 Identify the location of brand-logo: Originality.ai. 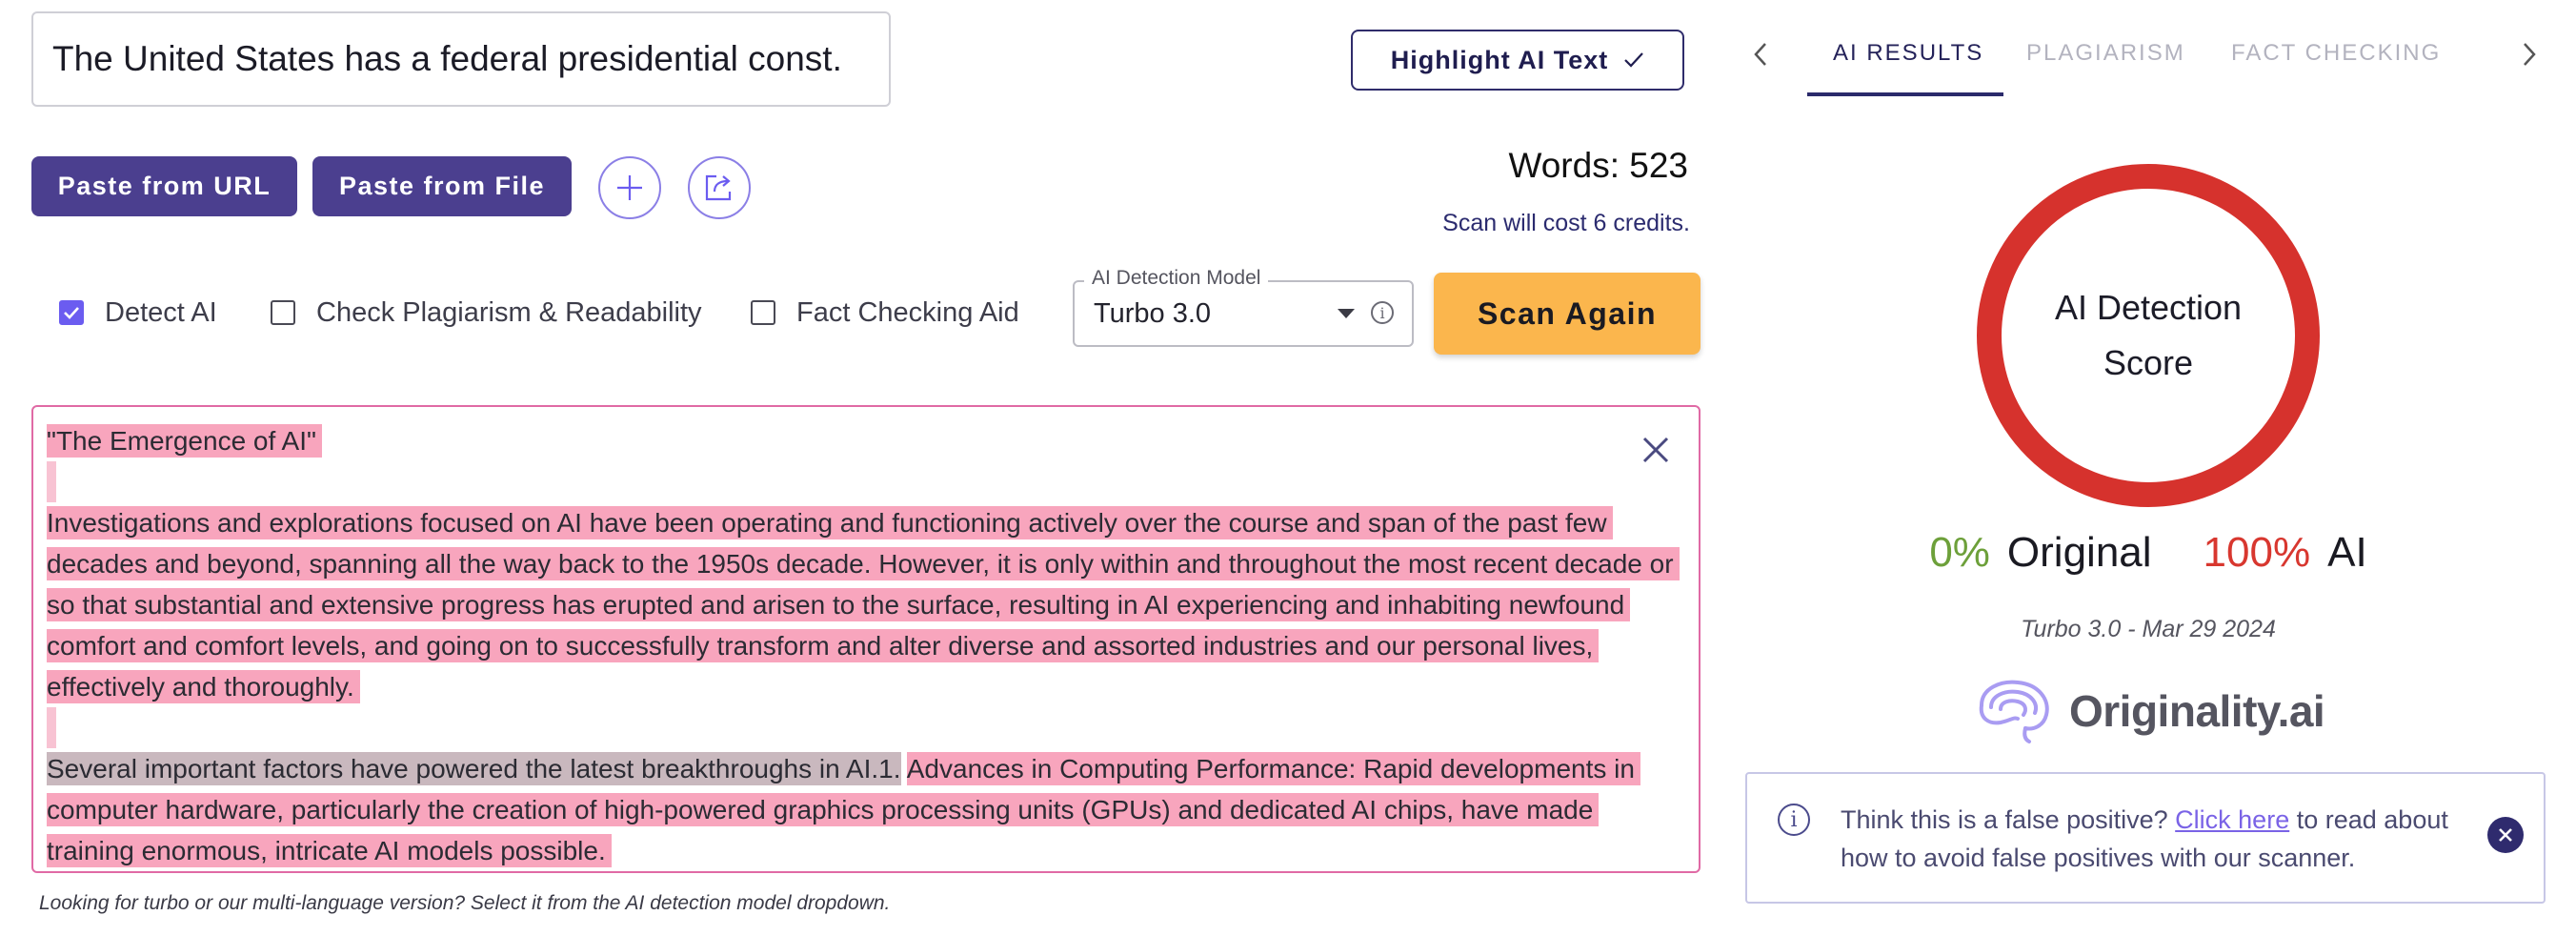
(2148, 711).